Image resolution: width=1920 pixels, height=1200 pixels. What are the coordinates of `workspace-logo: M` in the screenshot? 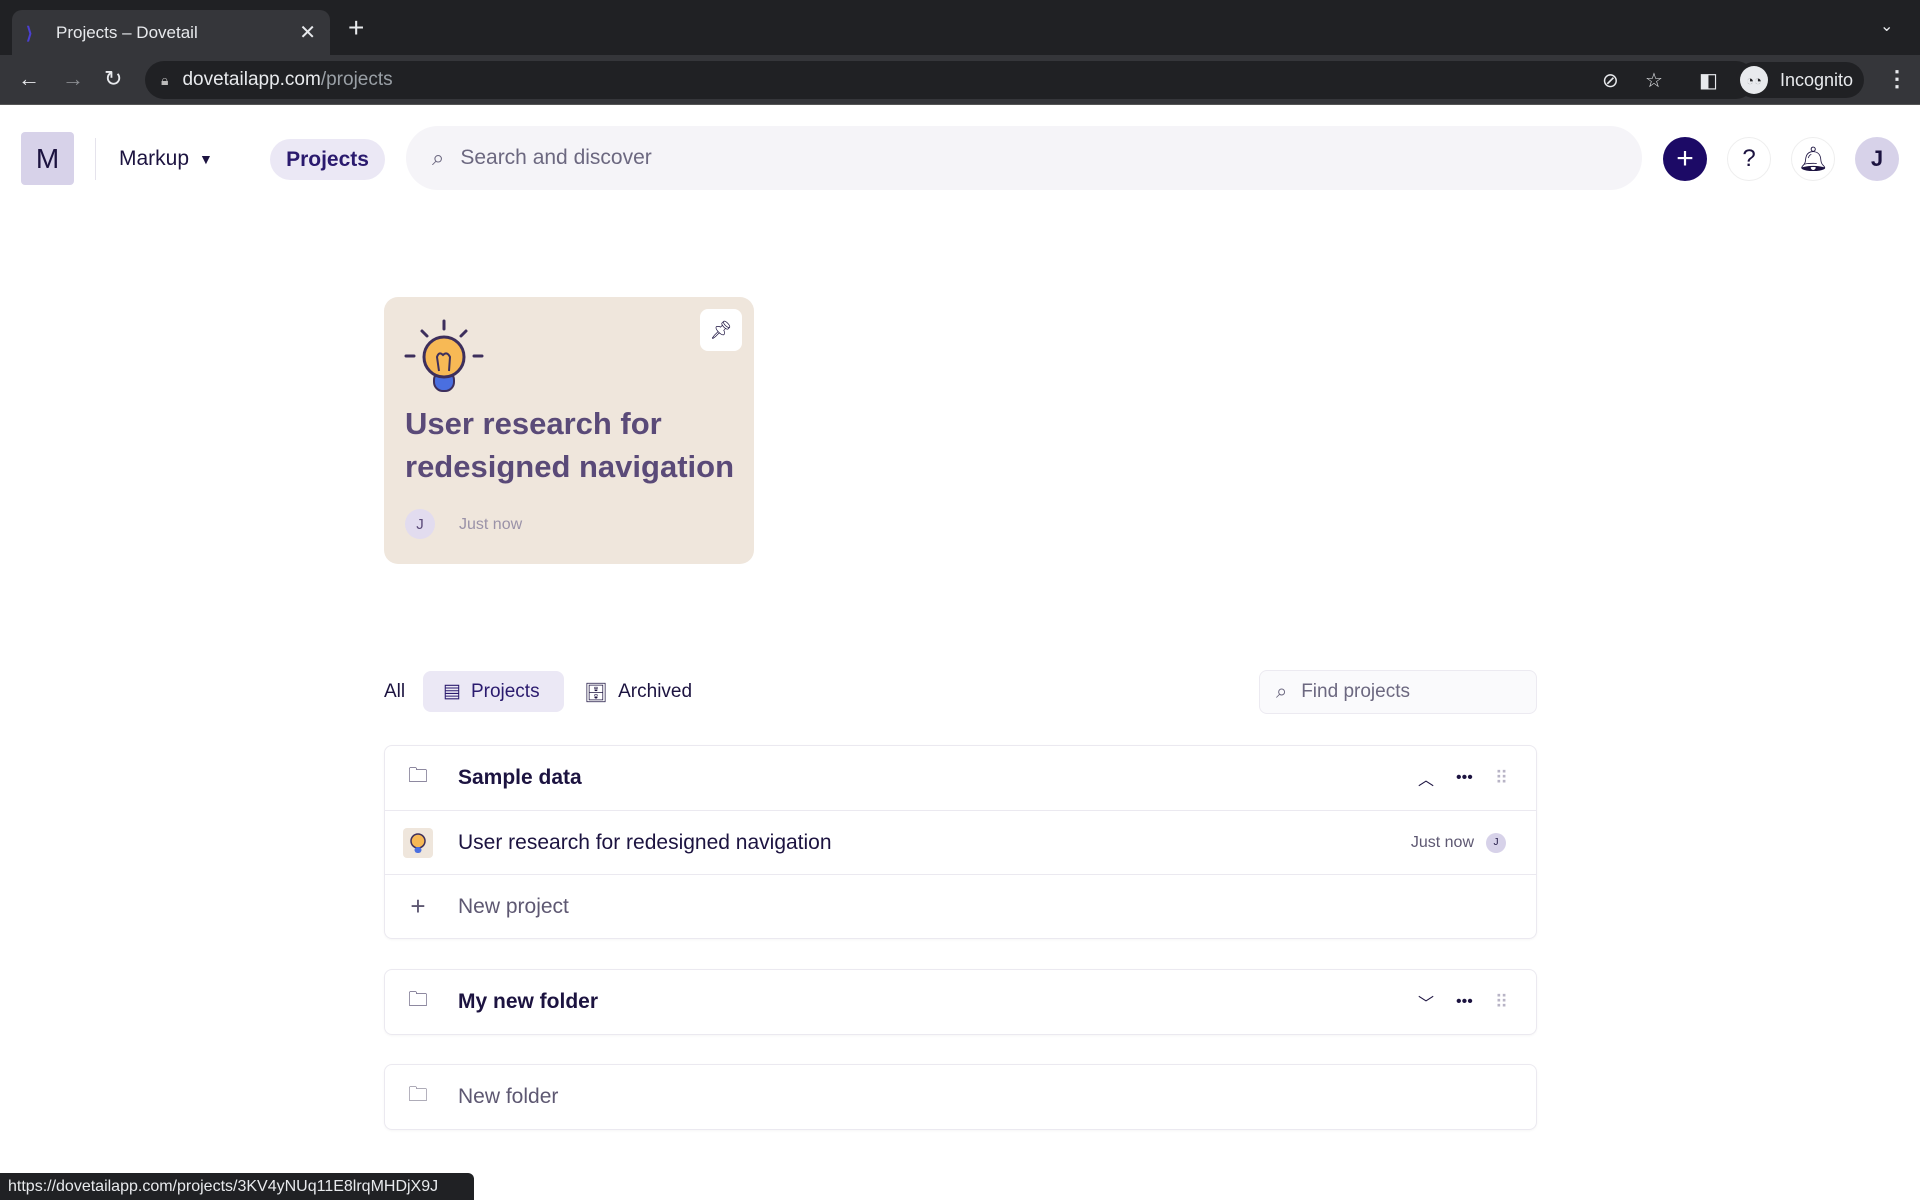 It's located at (47, 158).